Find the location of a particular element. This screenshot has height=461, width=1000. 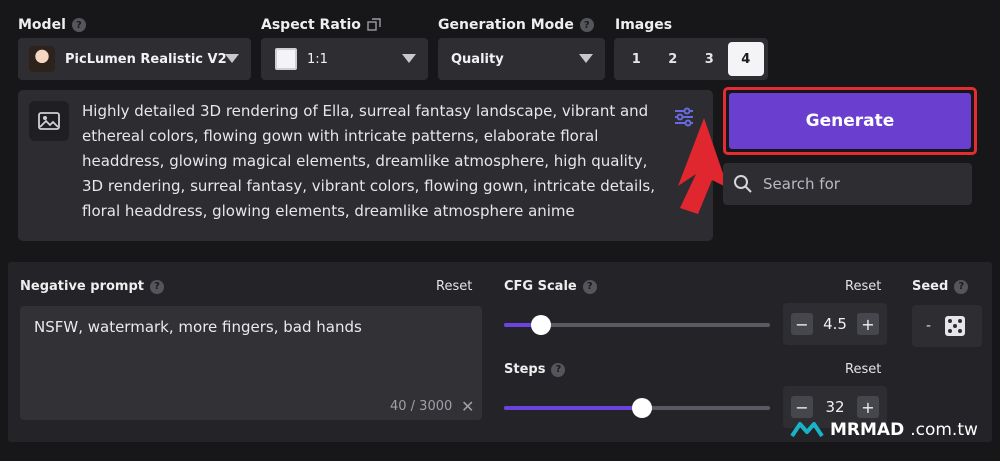

negative-prompt-reset: Reset is located at coordinates (454, 286).